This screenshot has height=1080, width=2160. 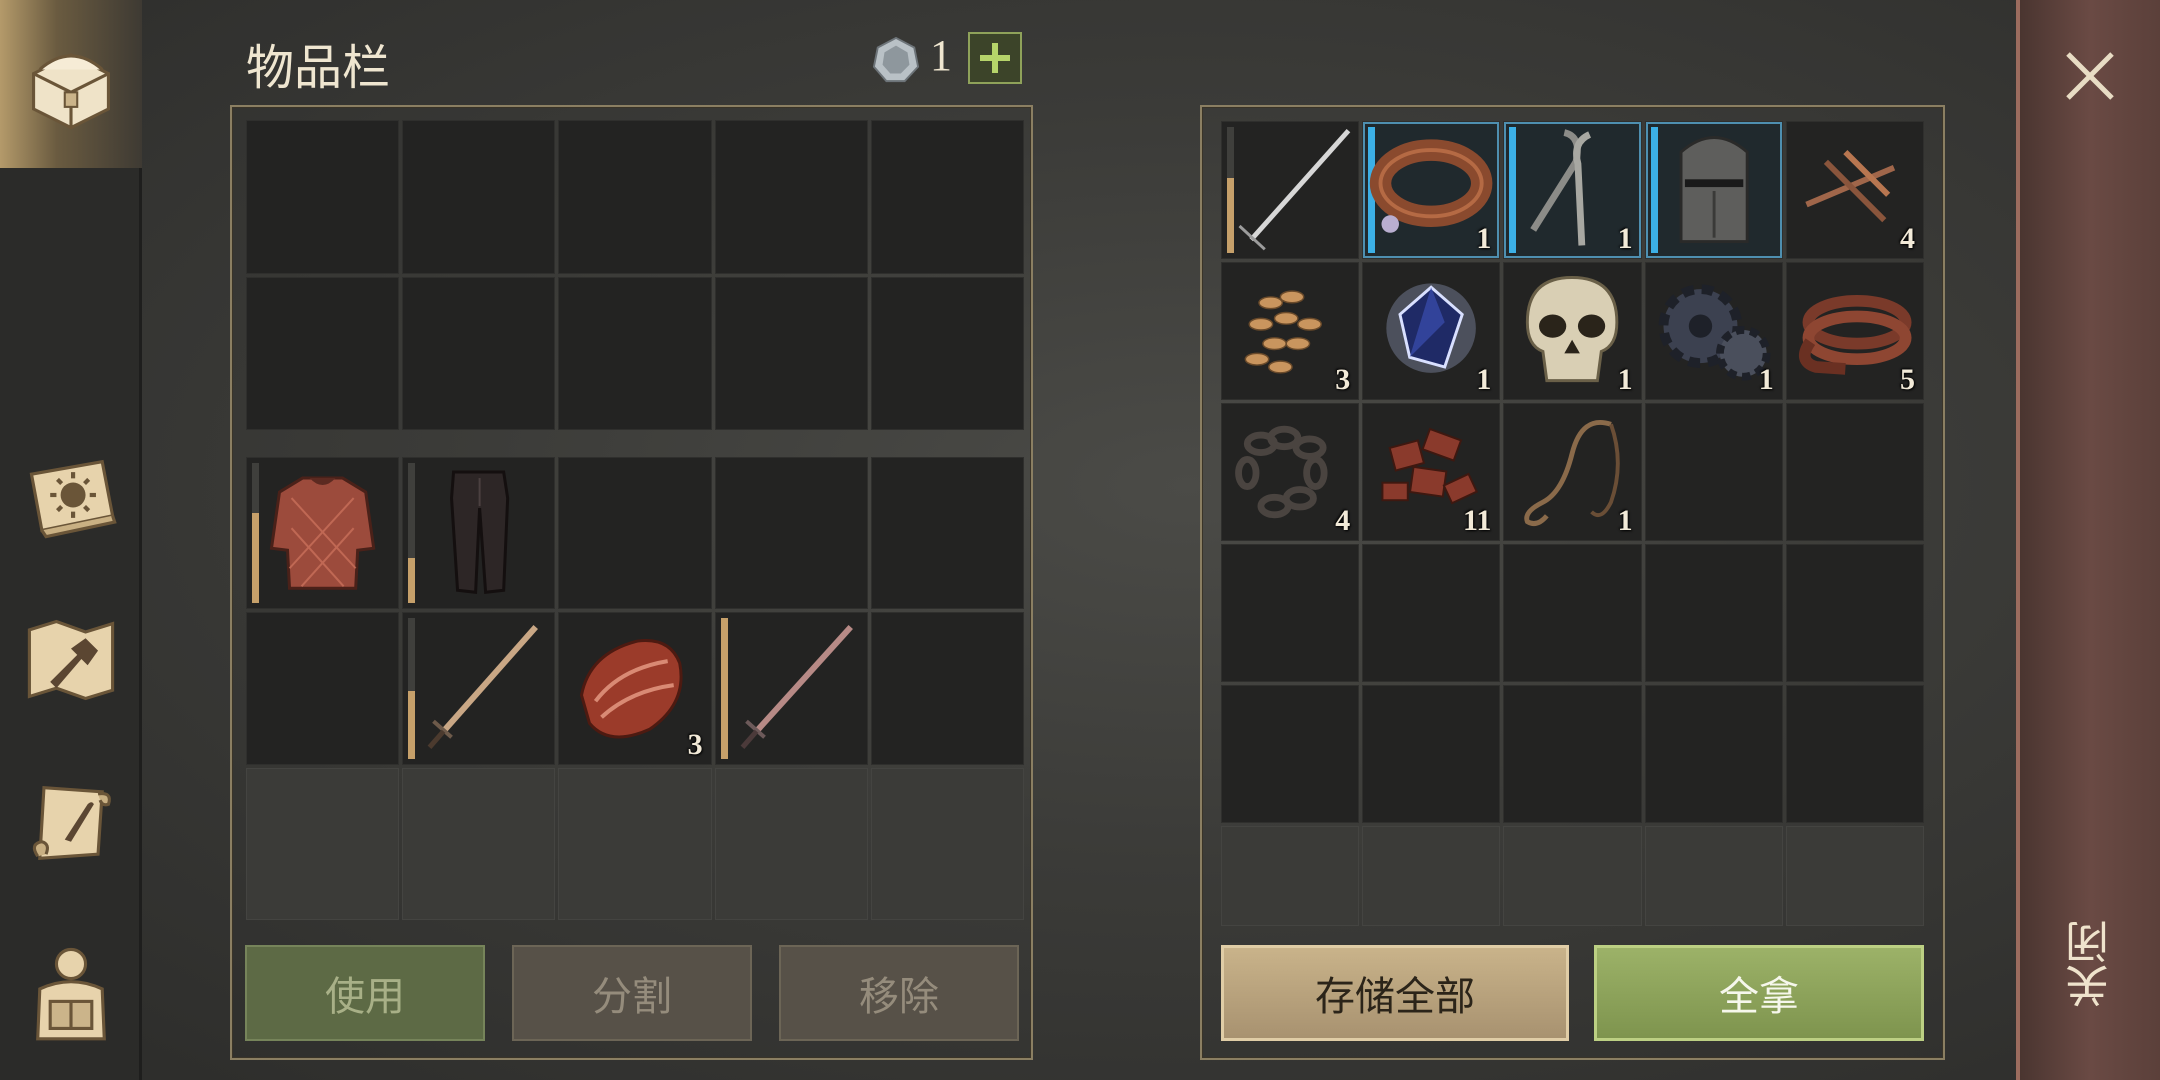 I want to click on inventory-slot-short-sword, so click(x=479, y=688).